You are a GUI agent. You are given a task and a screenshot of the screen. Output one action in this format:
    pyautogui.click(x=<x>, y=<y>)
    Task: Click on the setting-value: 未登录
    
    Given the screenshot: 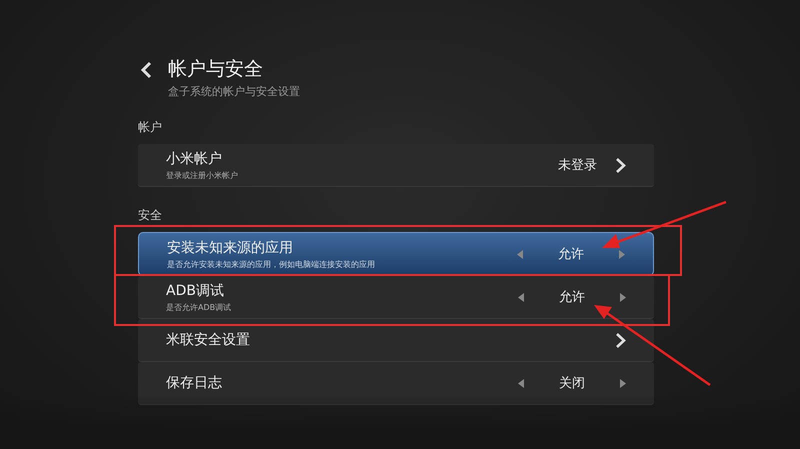 What is the action you would take?
    pyautogui.click(x=577, y=165)
    